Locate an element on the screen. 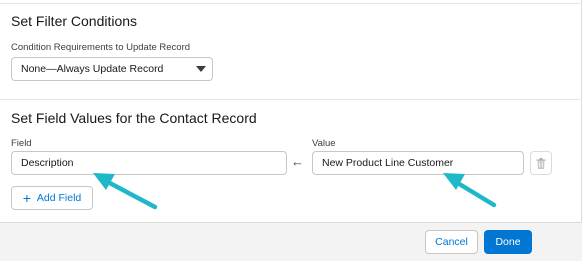 This screenshot has width=582, height=261. value-input-value: New Product Line Customer is located at coordinates (388, 163).